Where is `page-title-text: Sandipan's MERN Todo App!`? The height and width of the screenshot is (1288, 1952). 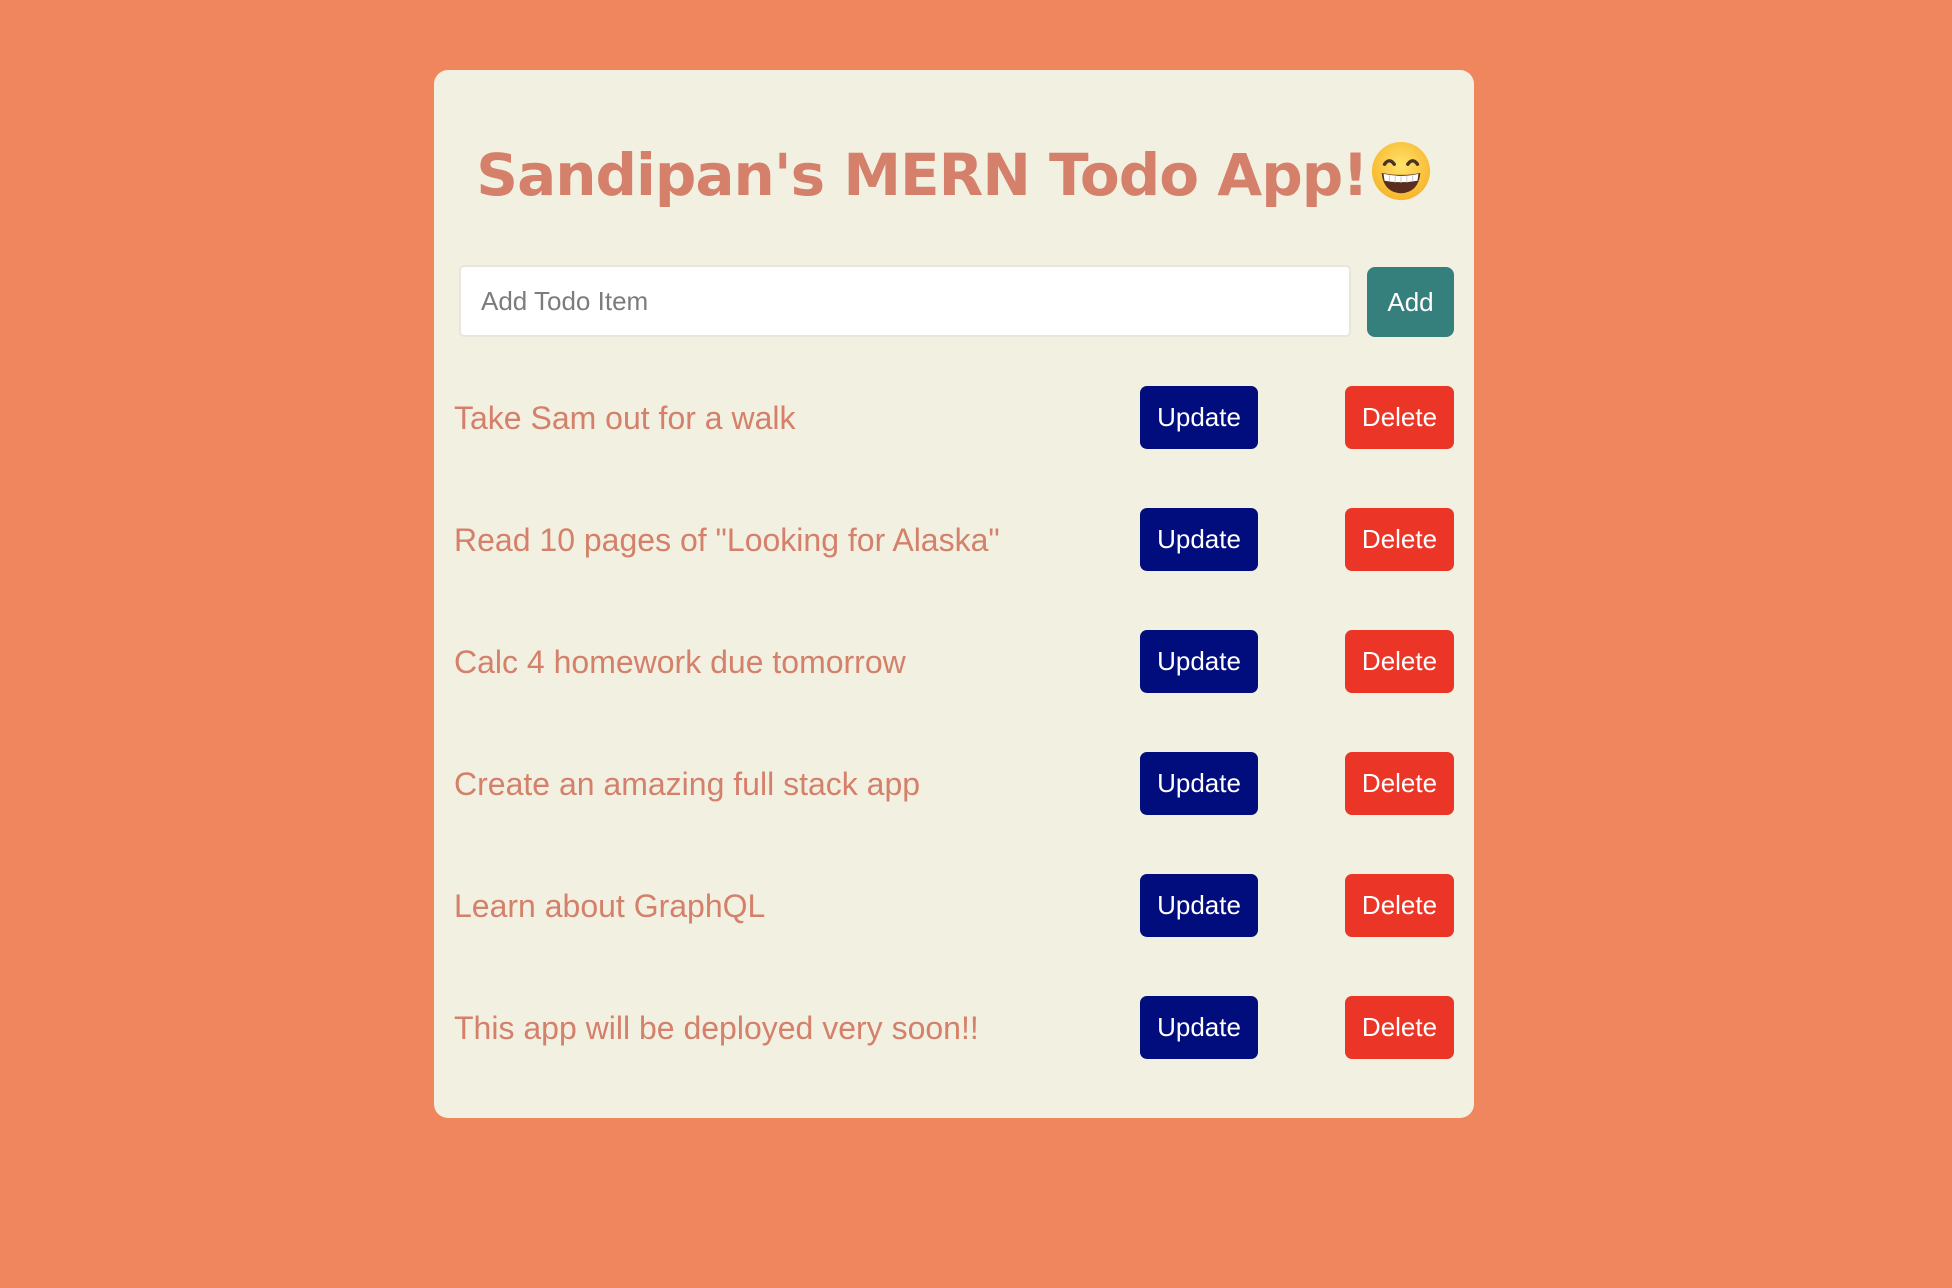 page-title-text: Sandipan's MERN Todo App! is located at coordinates (922, 175).